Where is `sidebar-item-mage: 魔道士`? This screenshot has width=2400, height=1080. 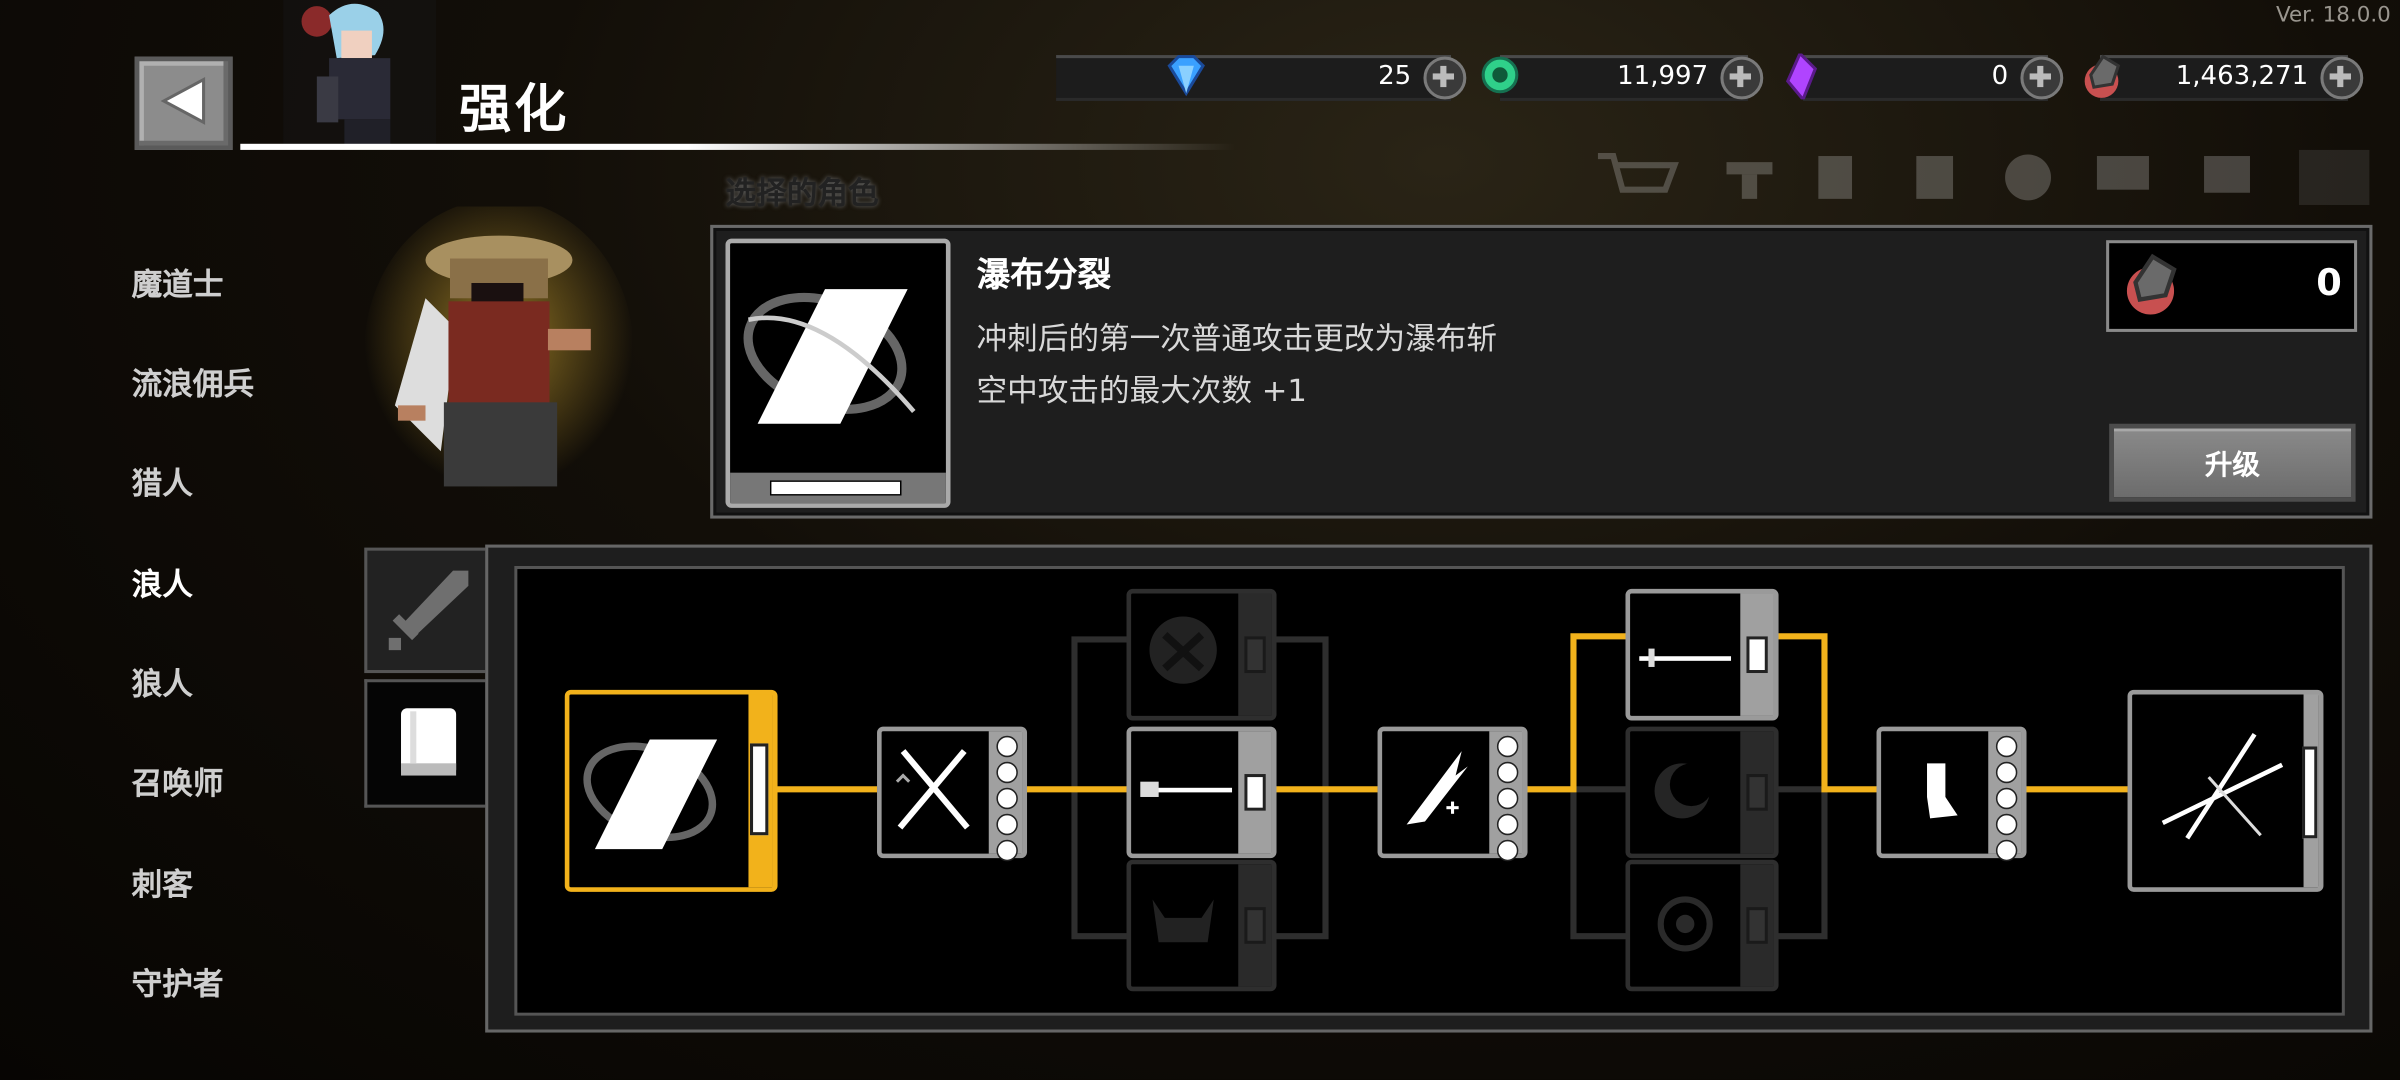 sidebar-item-mage: 魔道士 is located at coordinates (178, 282).